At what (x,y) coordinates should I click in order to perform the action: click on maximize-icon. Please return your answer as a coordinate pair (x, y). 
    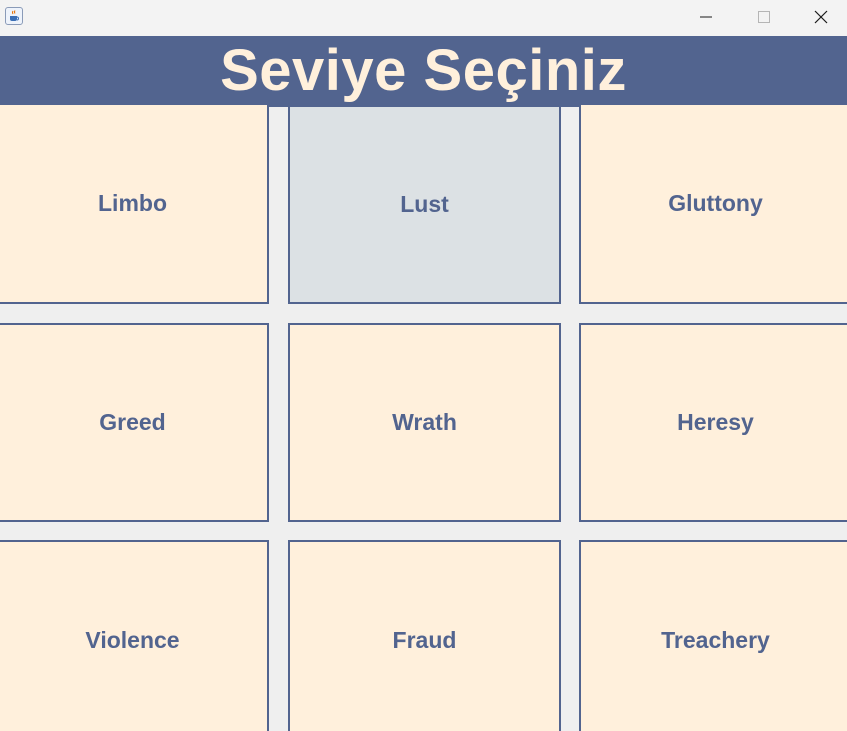
    Looking at the image, I should click on (764, 17).